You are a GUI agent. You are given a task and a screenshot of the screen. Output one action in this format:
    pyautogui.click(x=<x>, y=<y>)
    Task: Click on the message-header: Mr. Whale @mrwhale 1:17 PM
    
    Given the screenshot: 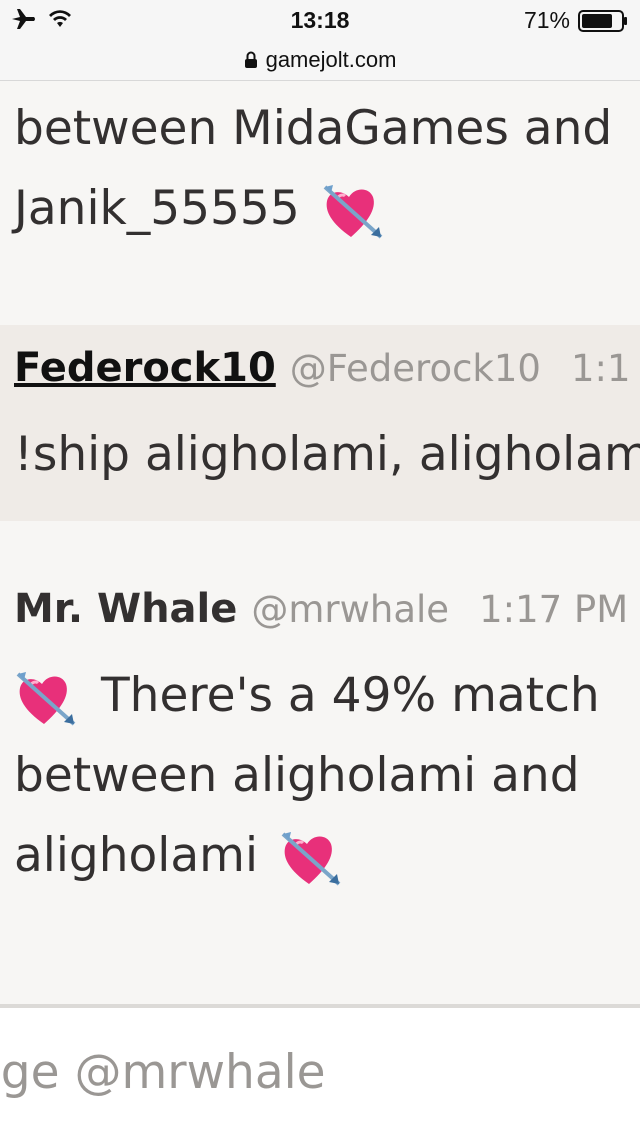 What is the action you would take?
    pyautogui.click(x=321, y=621)
    